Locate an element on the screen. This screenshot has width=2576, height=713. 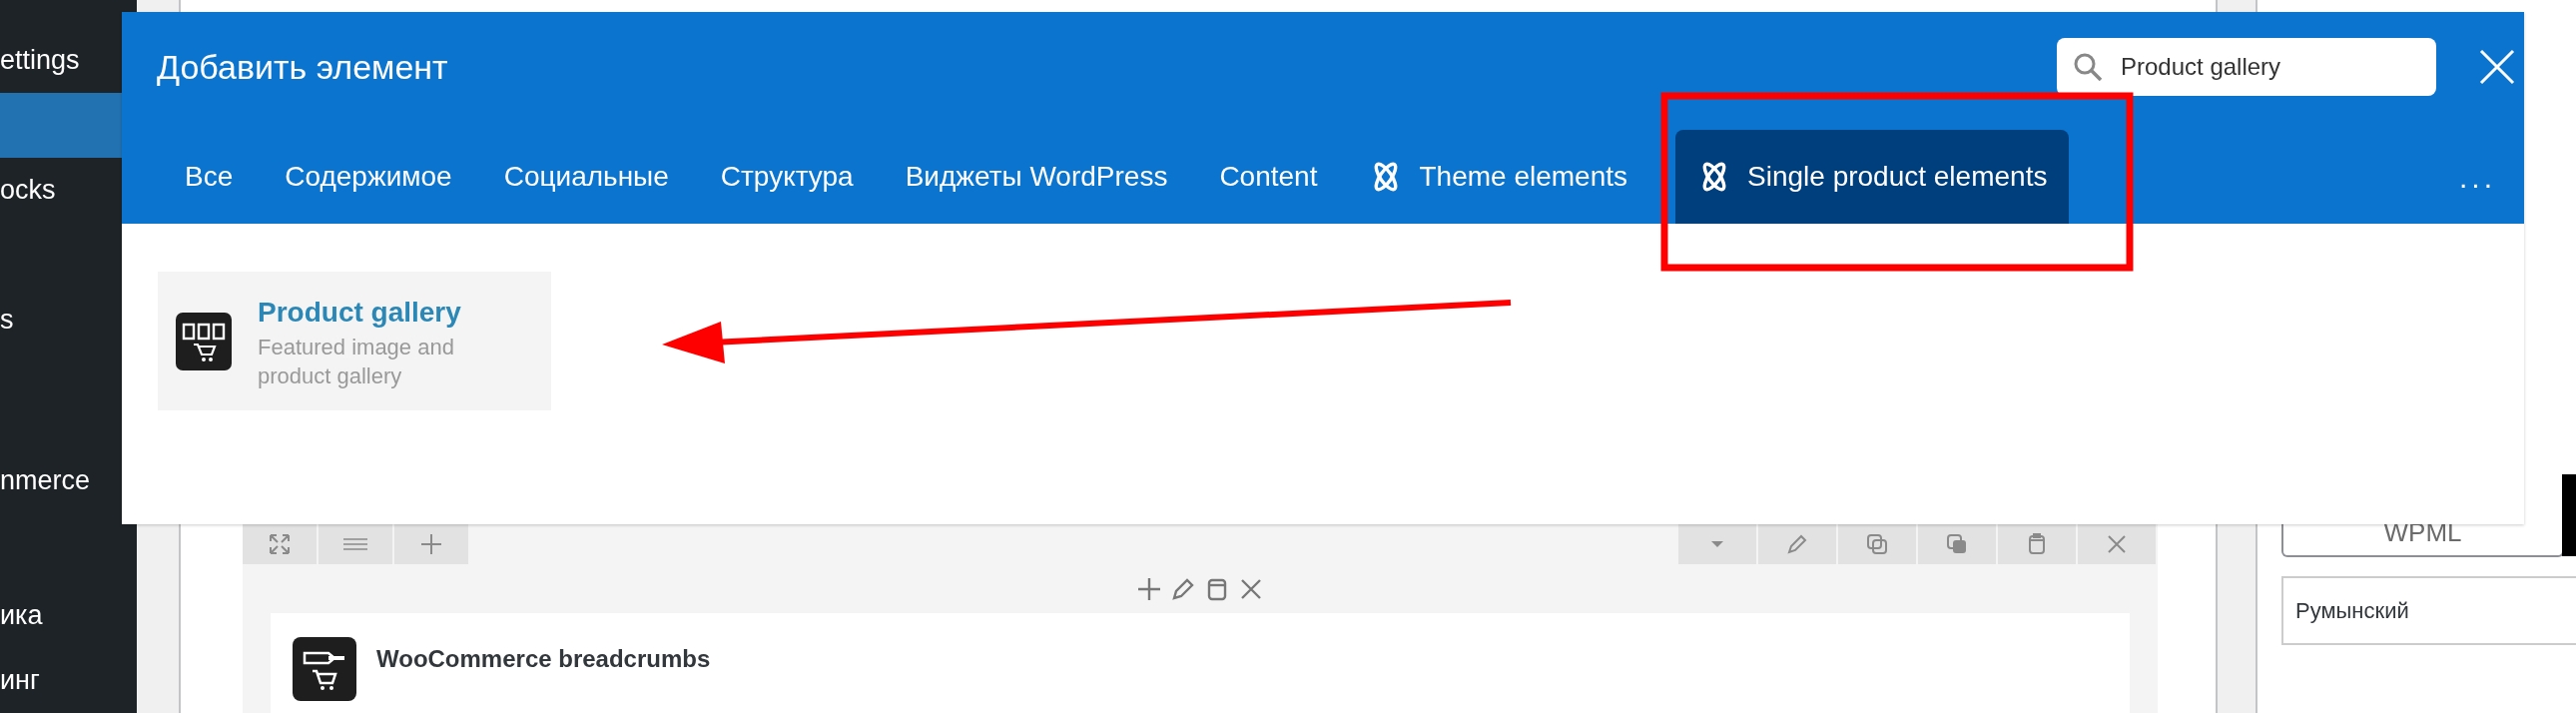
expand-button is located at coordinates (281, 544).